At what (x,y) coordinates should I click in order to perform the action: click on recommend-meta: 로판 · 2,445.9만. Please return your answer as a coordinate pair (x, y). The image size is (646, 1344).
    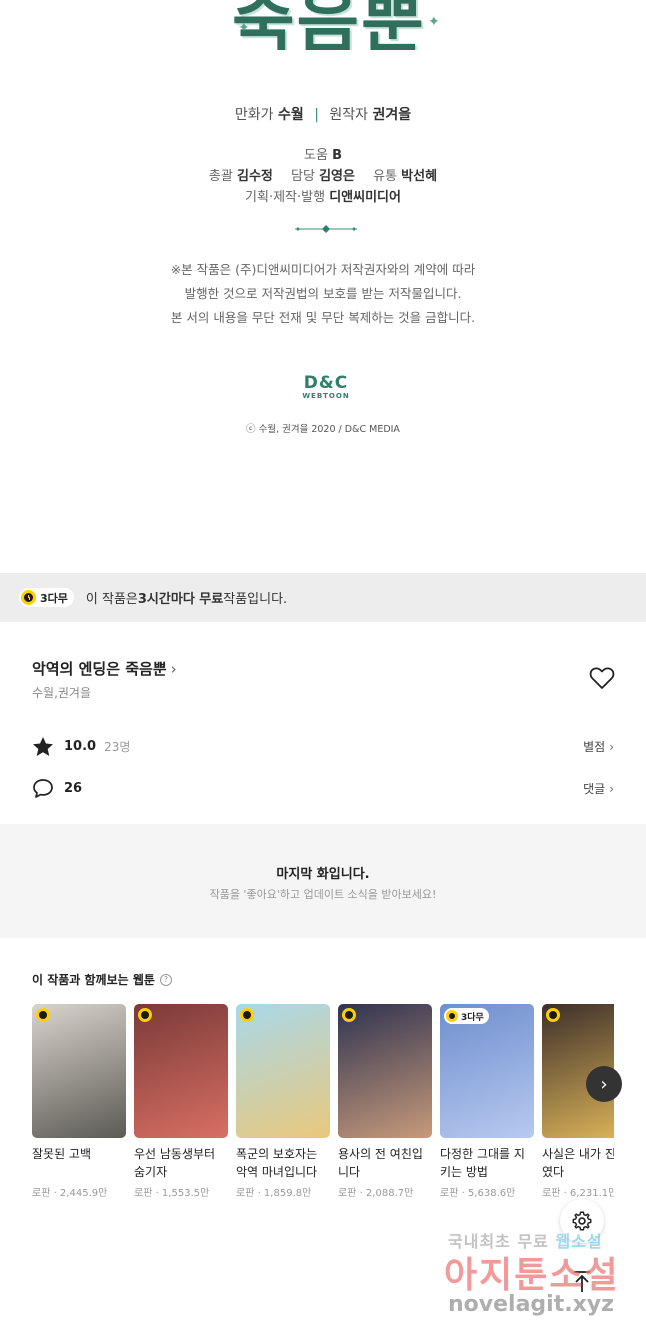
    Looking at the image, I should click on (70, 1193).